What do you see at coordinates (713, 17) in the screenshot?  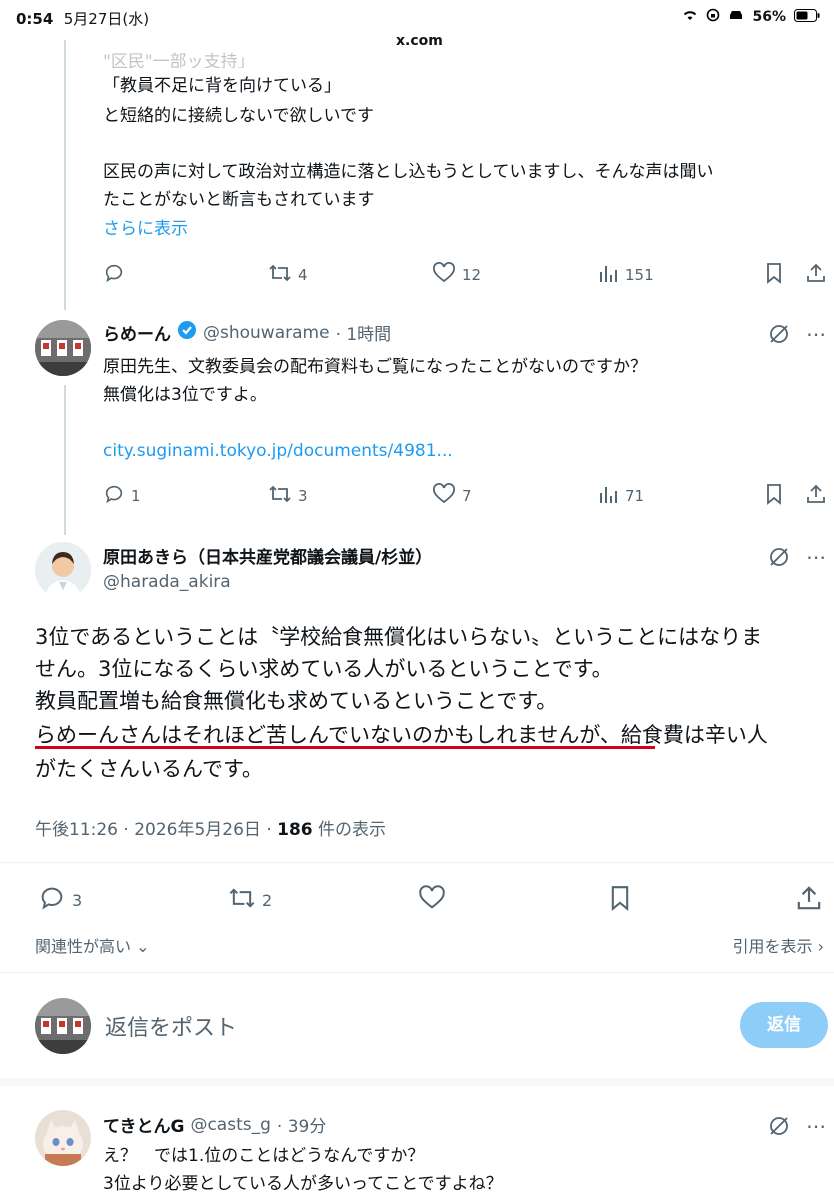 I see `lock-rotation-icon` at bounding box center [713, 17].